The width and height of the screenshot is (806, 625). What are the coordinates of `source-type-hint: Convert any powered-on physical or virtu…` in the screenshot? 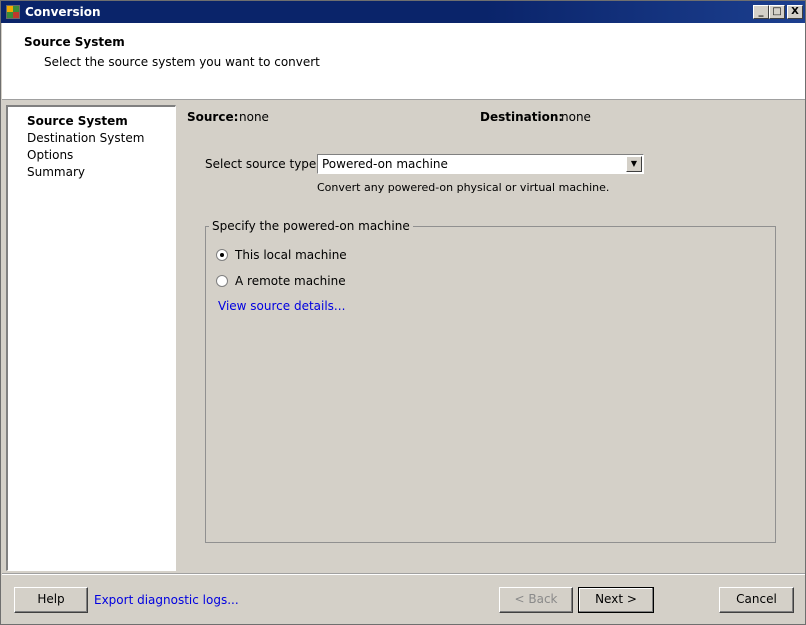 It's located at (463, 187).